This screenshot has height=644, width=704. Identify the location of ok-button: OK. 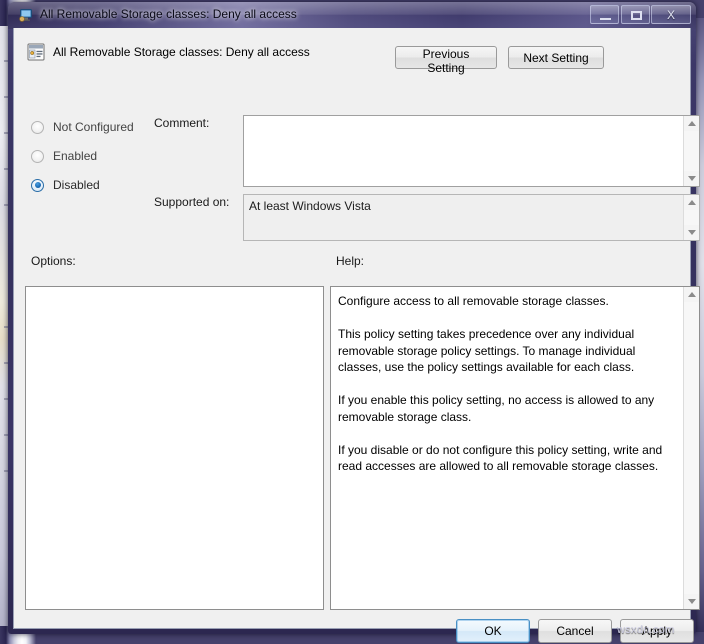
(493, 631).